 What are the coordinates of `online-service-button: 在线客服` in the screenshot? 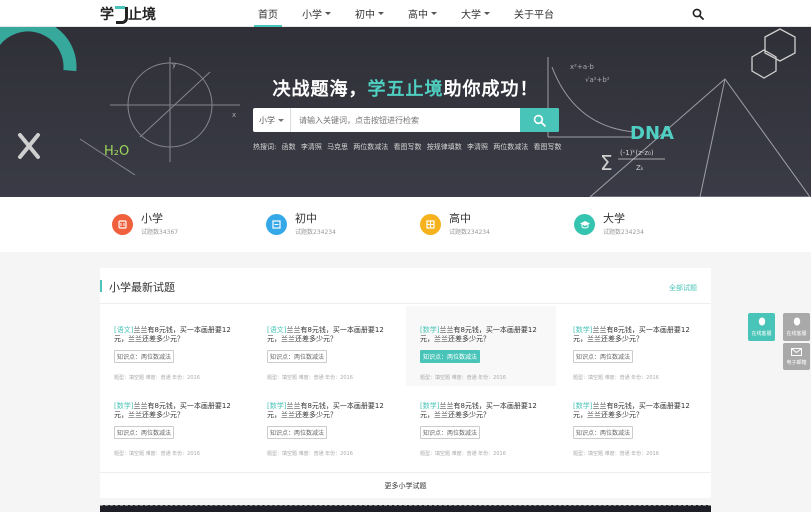 It's located at (761, 327).